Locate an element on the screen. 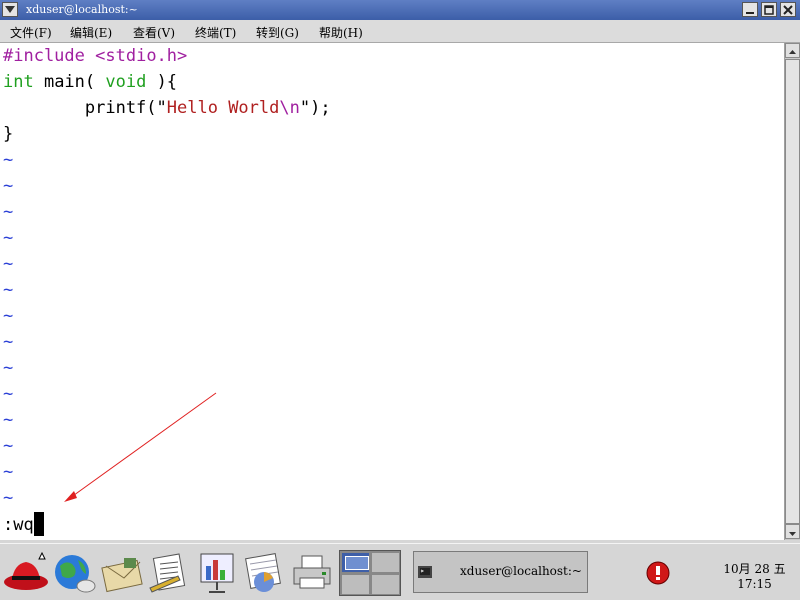 This screenshot has height=600, width=800. maximize-icon is located at coordinates (769, 10).